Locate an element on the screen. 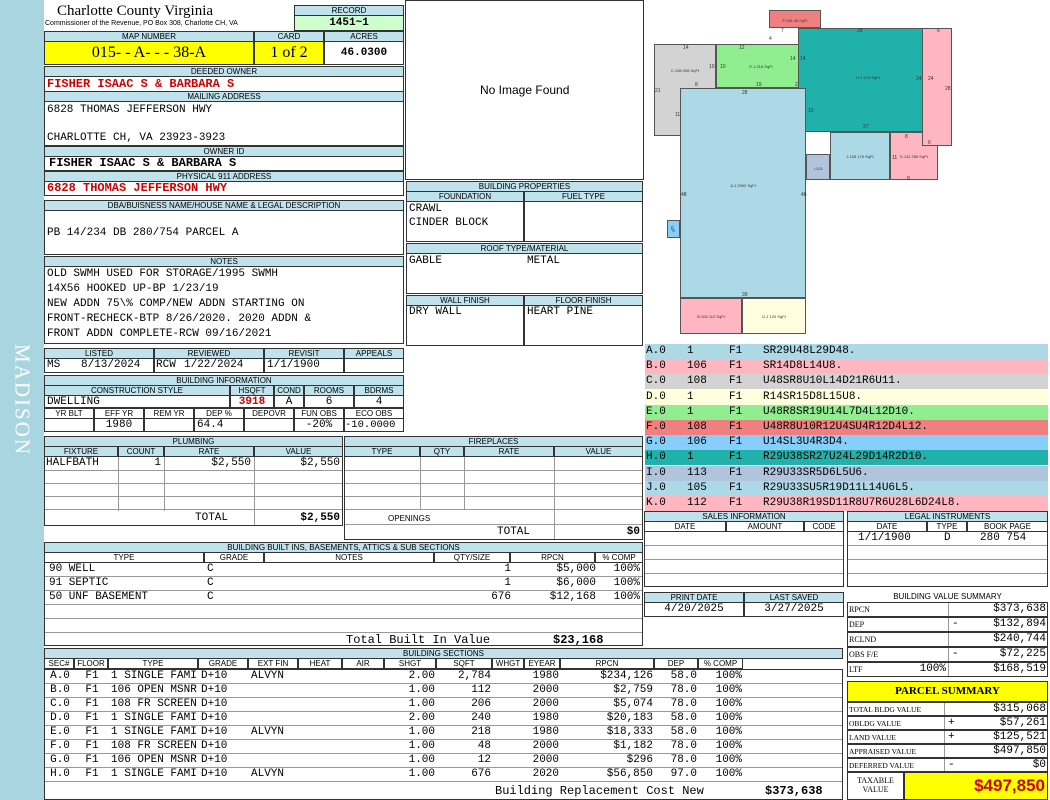  print-date: 4/20/2025 is located at coordinates (694, 609).